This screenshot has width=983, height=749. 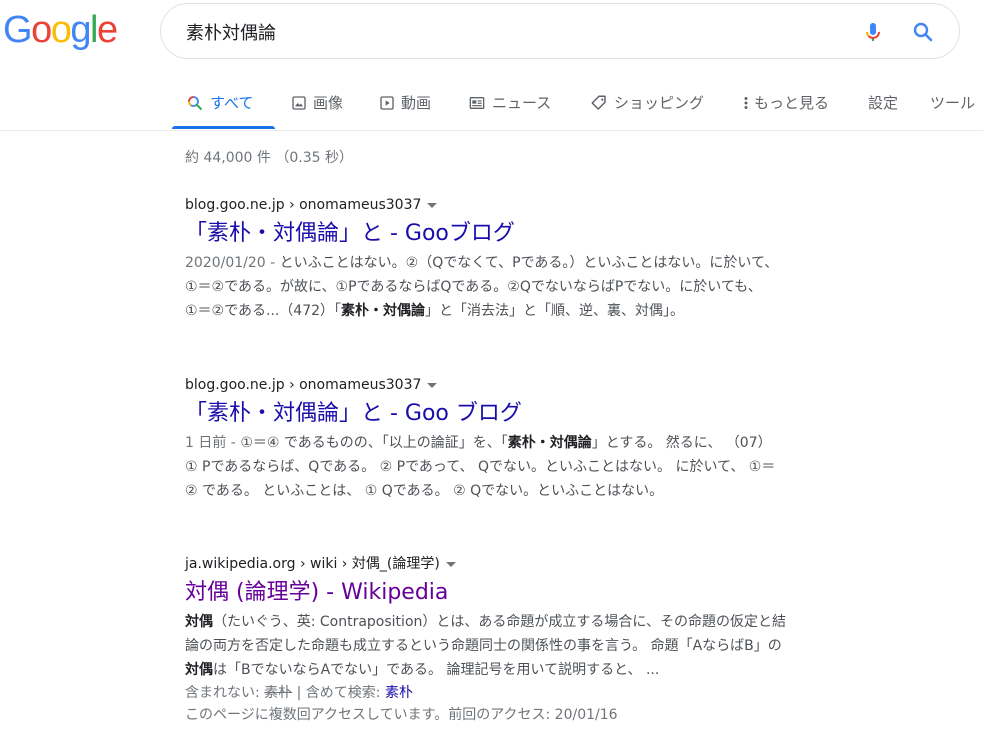 I want to click on tab-label: 設定, so click(x=883, y=103).